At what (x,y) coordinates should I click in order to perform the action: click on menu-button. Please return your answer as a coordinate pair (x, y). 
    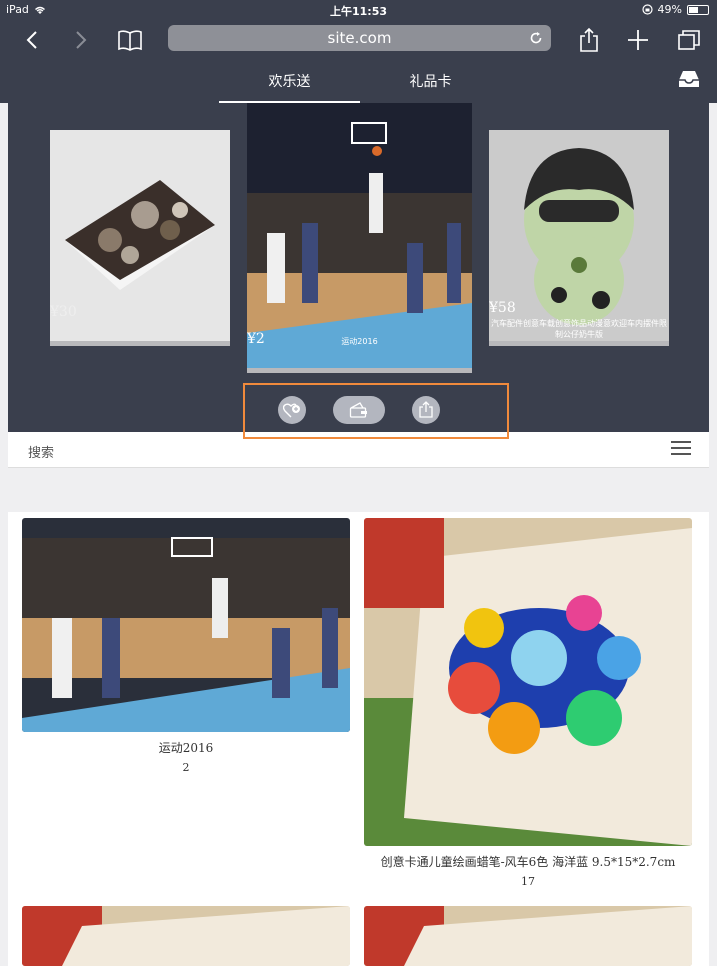
    Looking at the image, I should click on (681, 449).